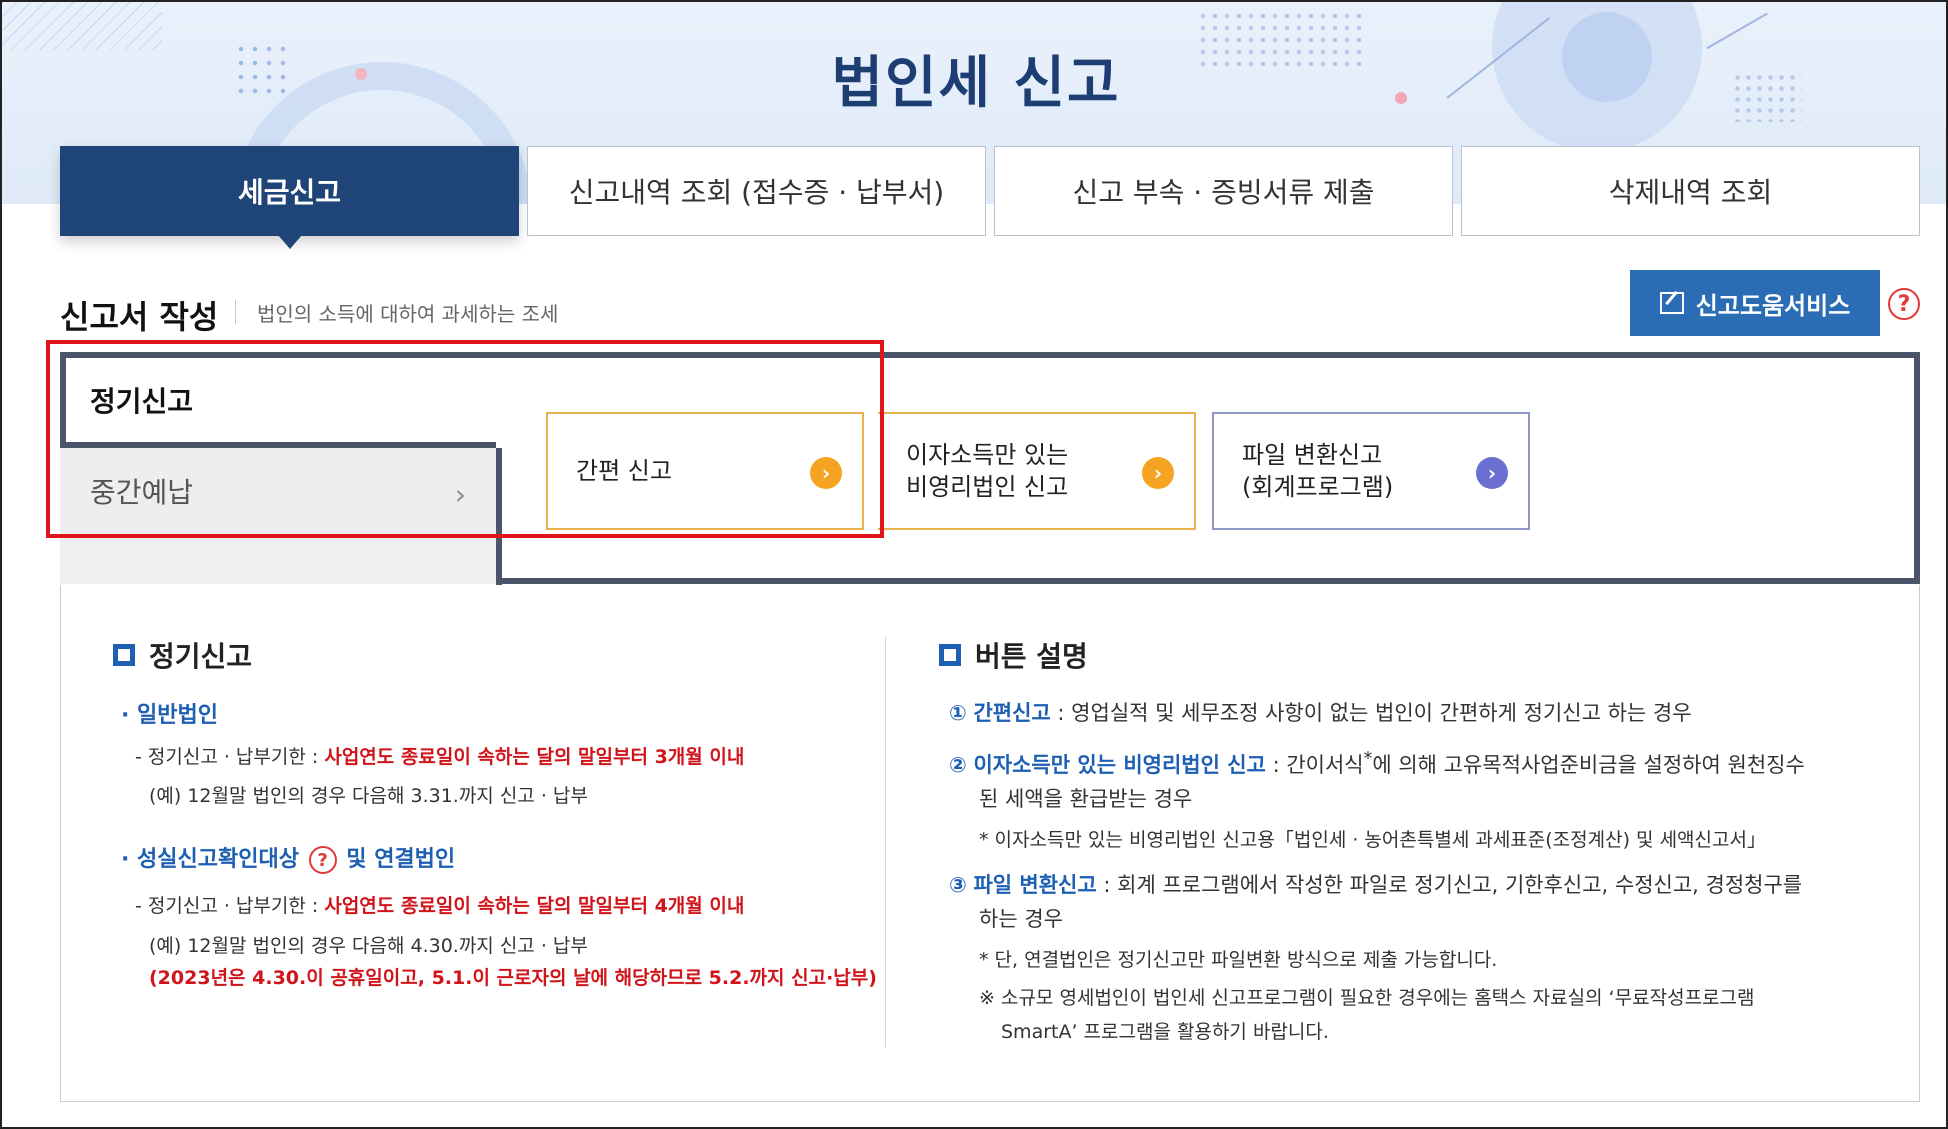  Describe the element at coordinates (1119, 765) in the screenshot. I see `guide-label: 이자소득만 있는 비영리법인 신고` at that location.